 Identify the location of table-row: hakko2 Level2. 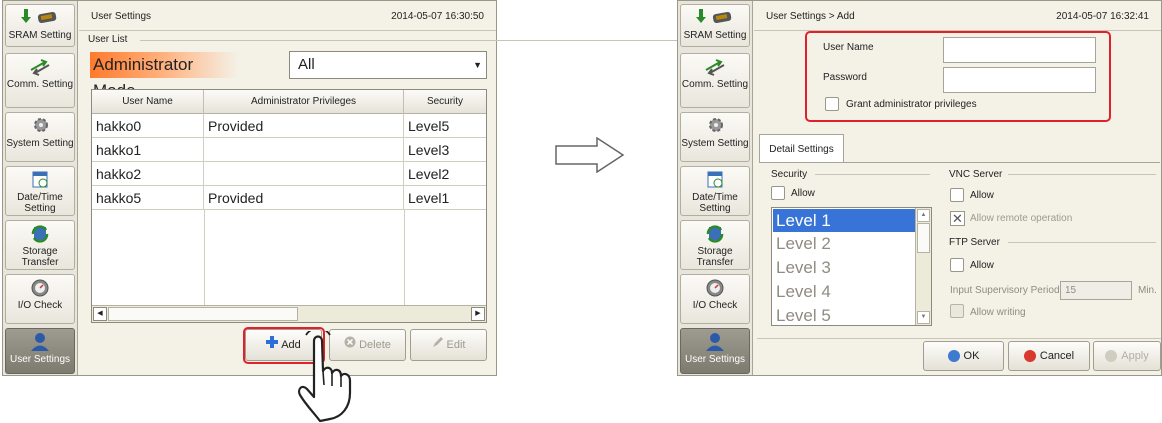
(289, 174).